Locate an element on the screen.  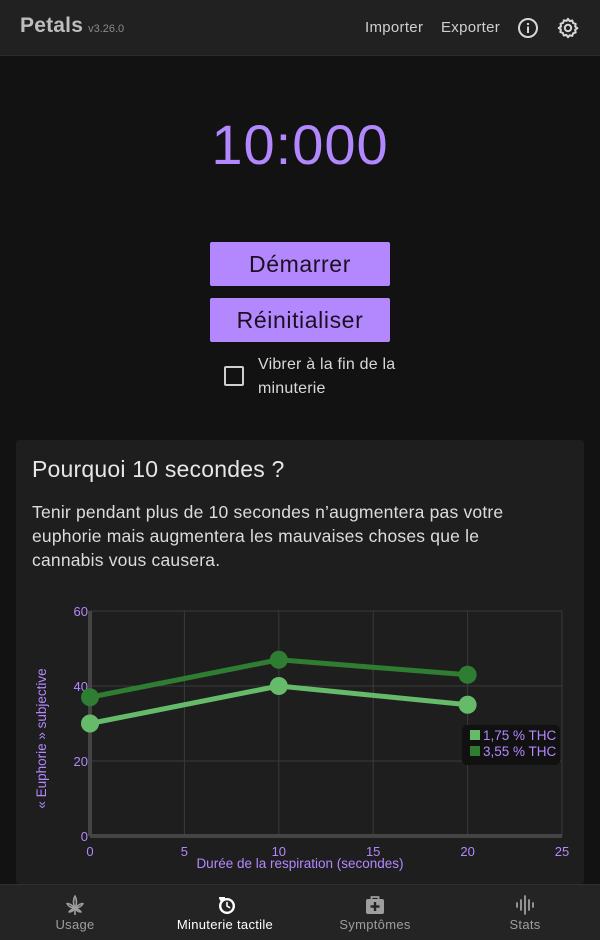
x-axis-label: Durée de la respiration (secondes) is located at coordinates (299, 863).